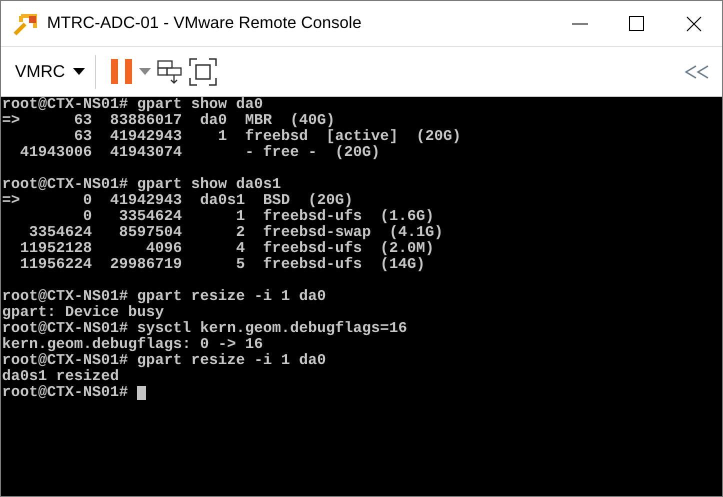  What do you see at coordinates (177, 201) in the screenshot?
I see `terminal-line: => 0 41942943 da0s1 BSD (20G)` at bounding box center [177, 201].